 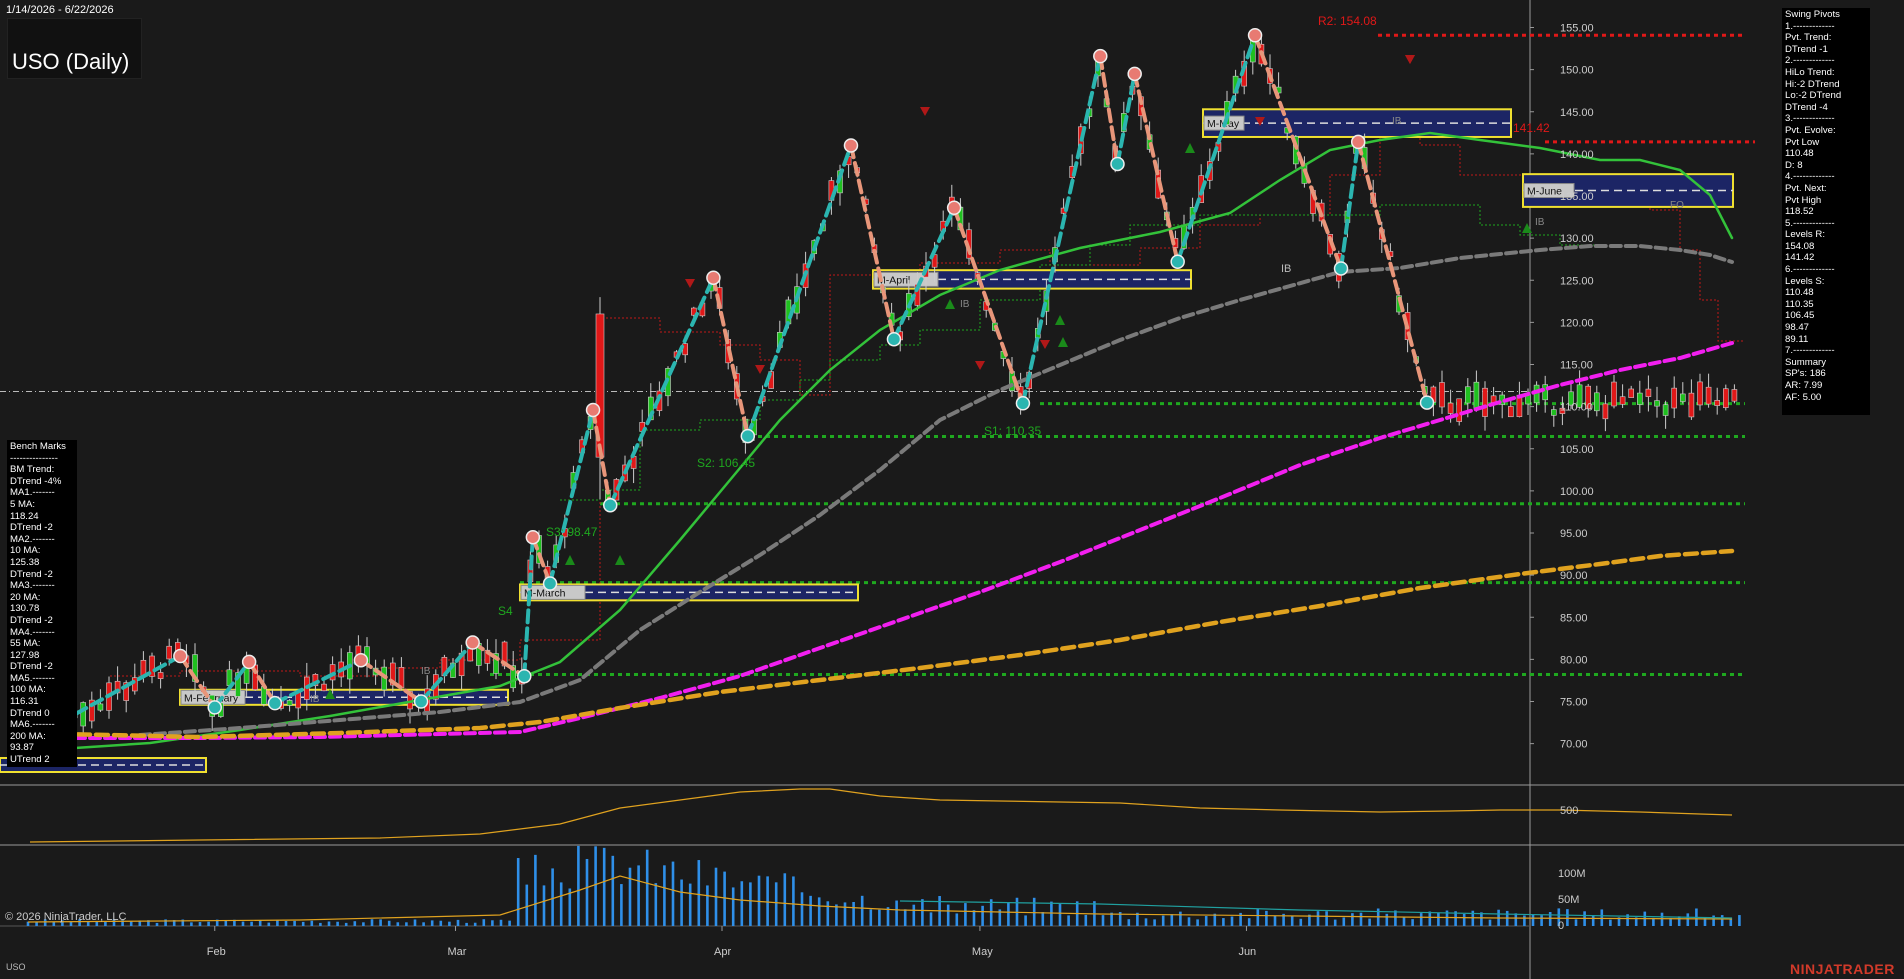 I want to click on y-tick-label: 85.00, so click(x=1574, y=618).